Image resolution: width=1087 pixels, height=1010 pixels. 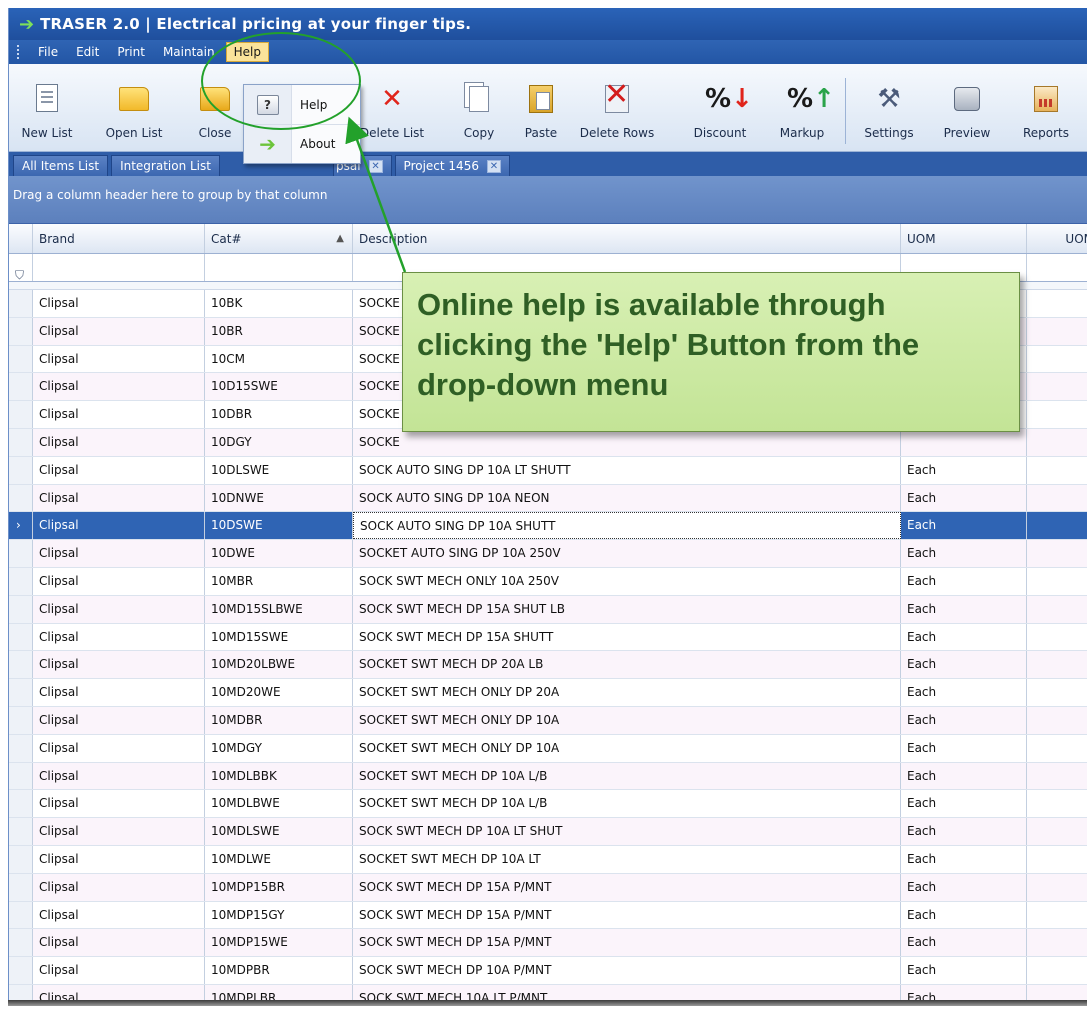 What do you see at coordinates (889, 114) in the screenshot?
I see `settings-button: ⚒ Settings` at bounding box center [889, 114].